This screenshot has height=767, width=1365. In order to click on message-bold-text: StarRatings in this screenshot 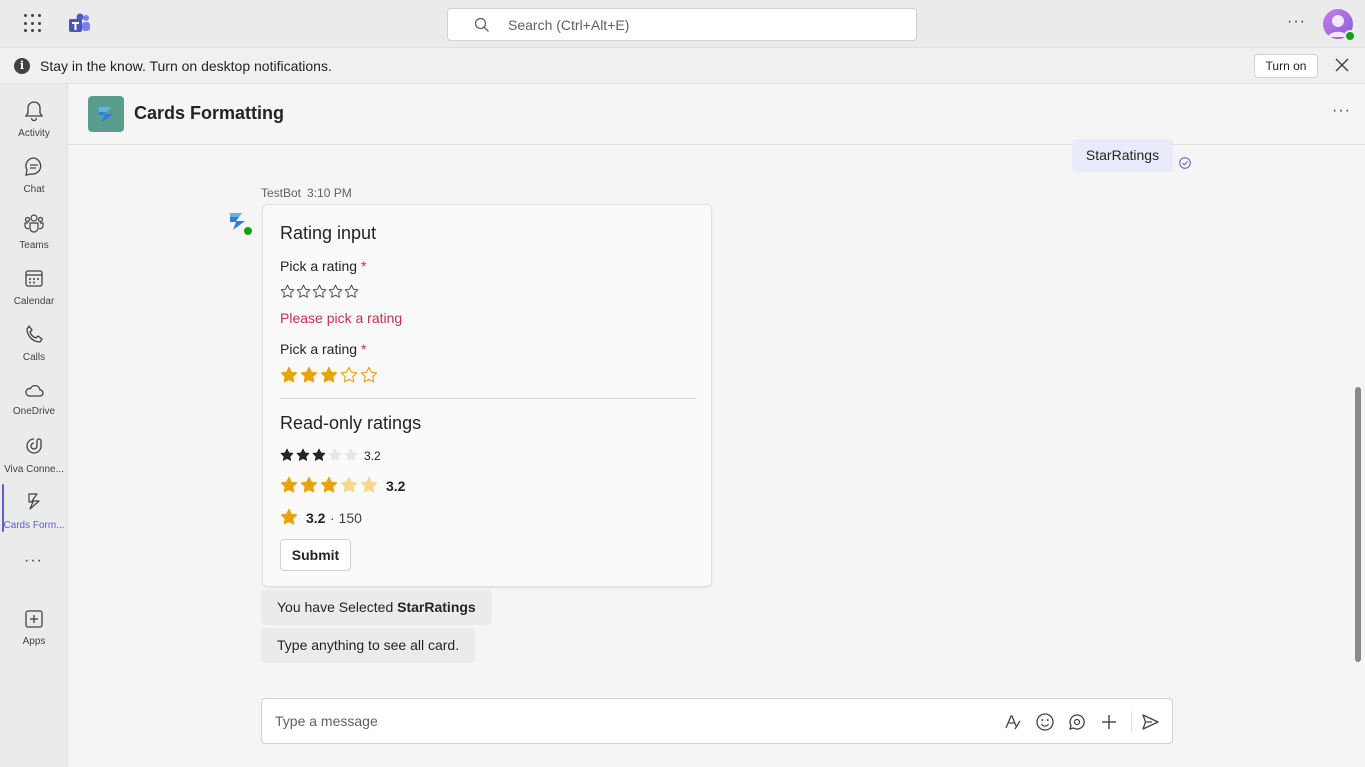, I will do `click(436, 607)`.